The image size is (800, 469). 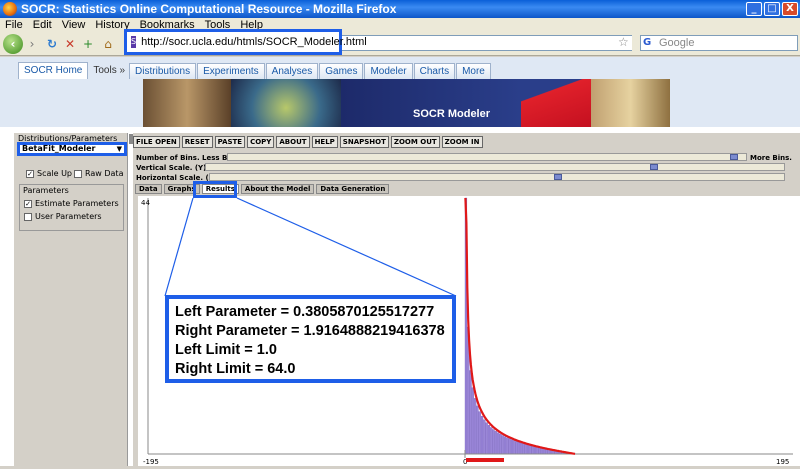 I want to click on zoom-out-button: ZOOM OUT, so click(x=415, y=142).